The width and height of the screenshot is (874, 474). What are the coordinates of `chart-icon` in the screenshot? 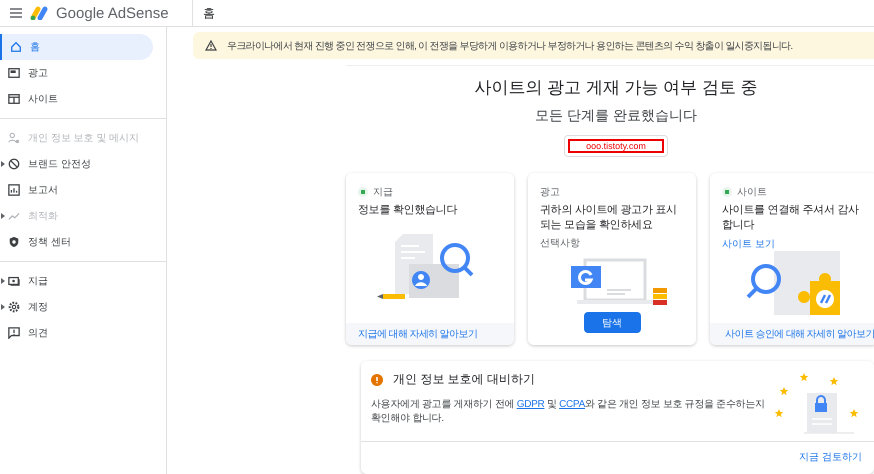 It's located at (14, 190).